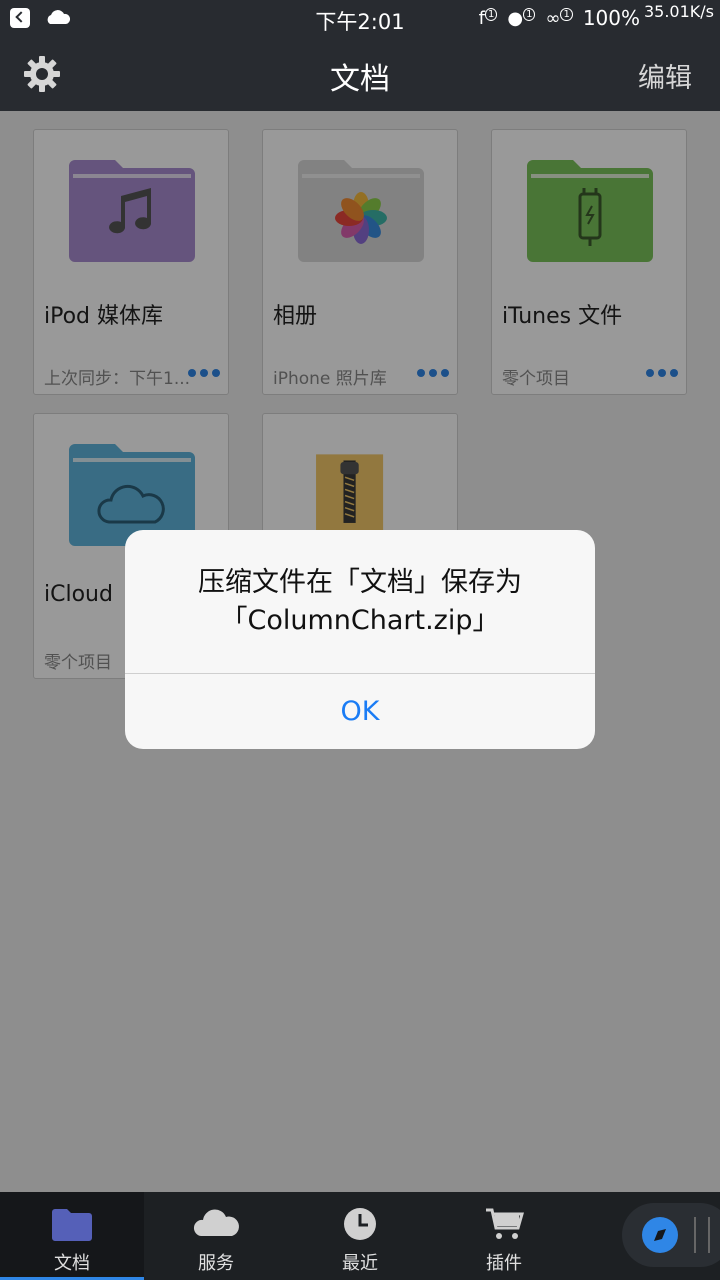 This screenshot has width=720, height=1280. Describe the element at coordinates (72, 1225) in the screenshot. I see `folder-icon` at that location.